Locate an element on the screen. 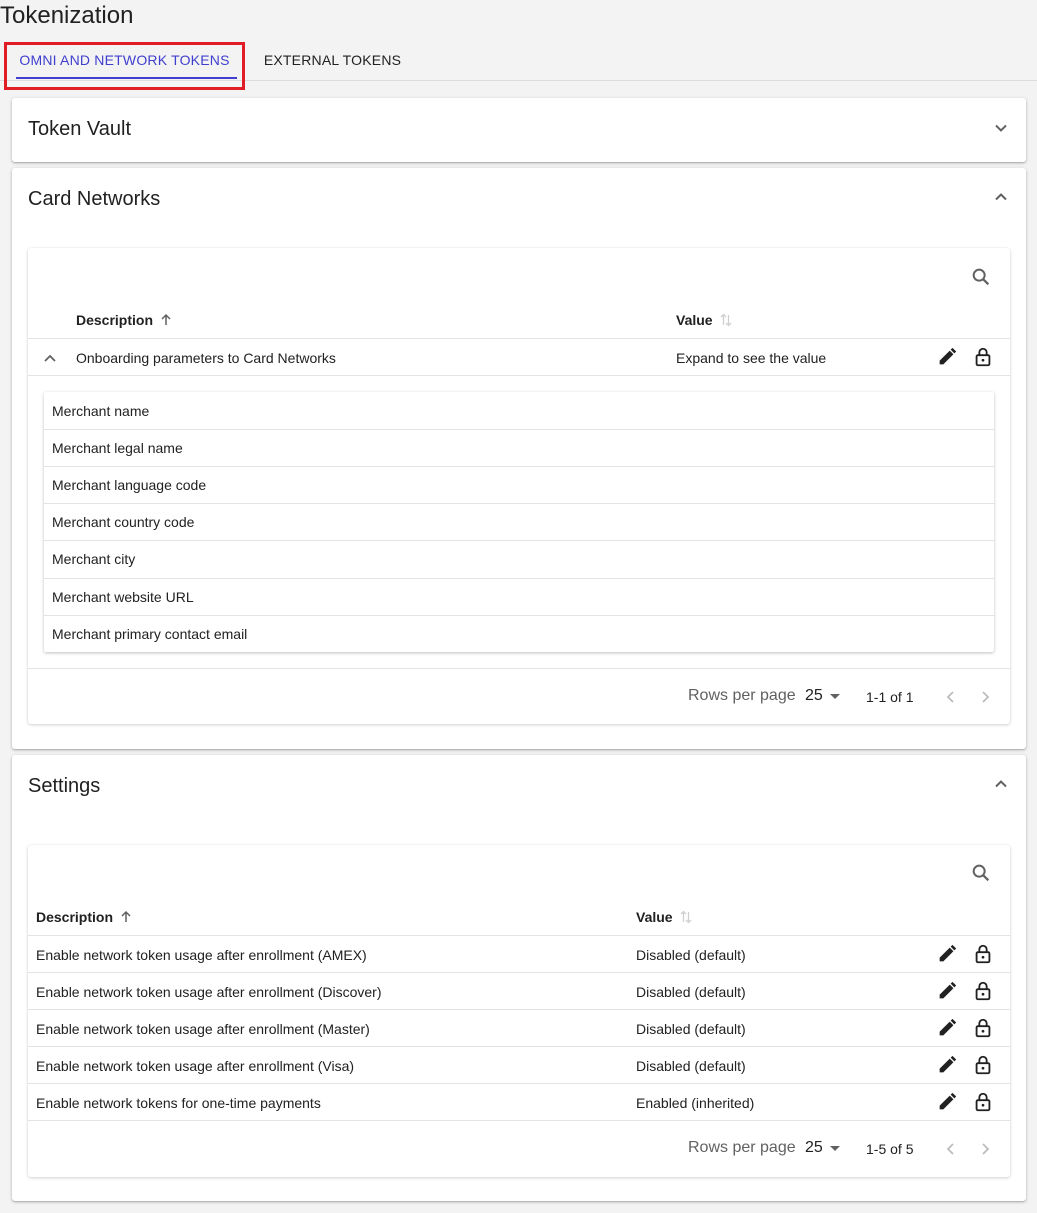 Image resolution: width=1037 pixels, height=1213 pixels. chevron-down-icon is located at coordinates (1001, 128).